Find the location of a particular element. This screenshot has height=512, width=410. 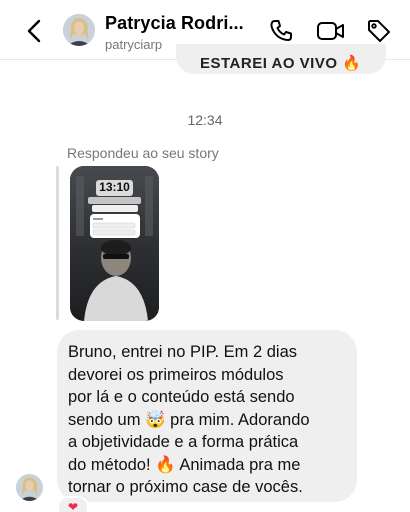

previous-message-text: ESTAREI AO VIVO 🔥 is located at coordinates (281, 63).